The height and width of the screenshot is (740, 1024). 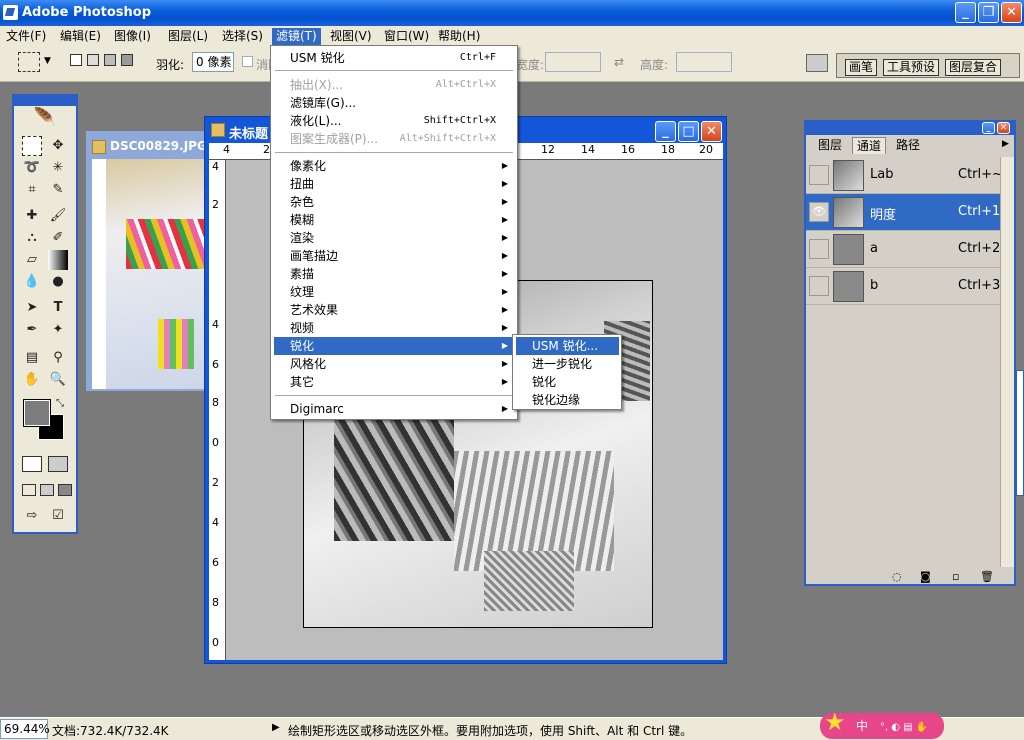 I want to click on panel-menu-arrow-icon: ▶, so click(x=1005, y=144).